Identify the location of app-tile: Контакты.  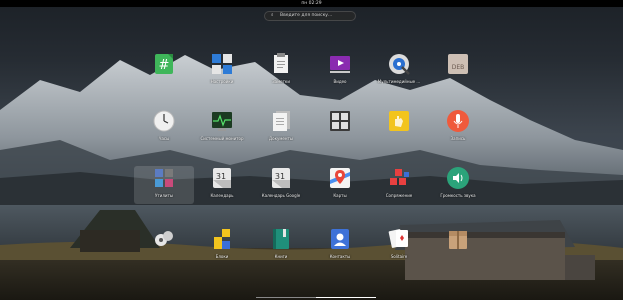
(340, 249).